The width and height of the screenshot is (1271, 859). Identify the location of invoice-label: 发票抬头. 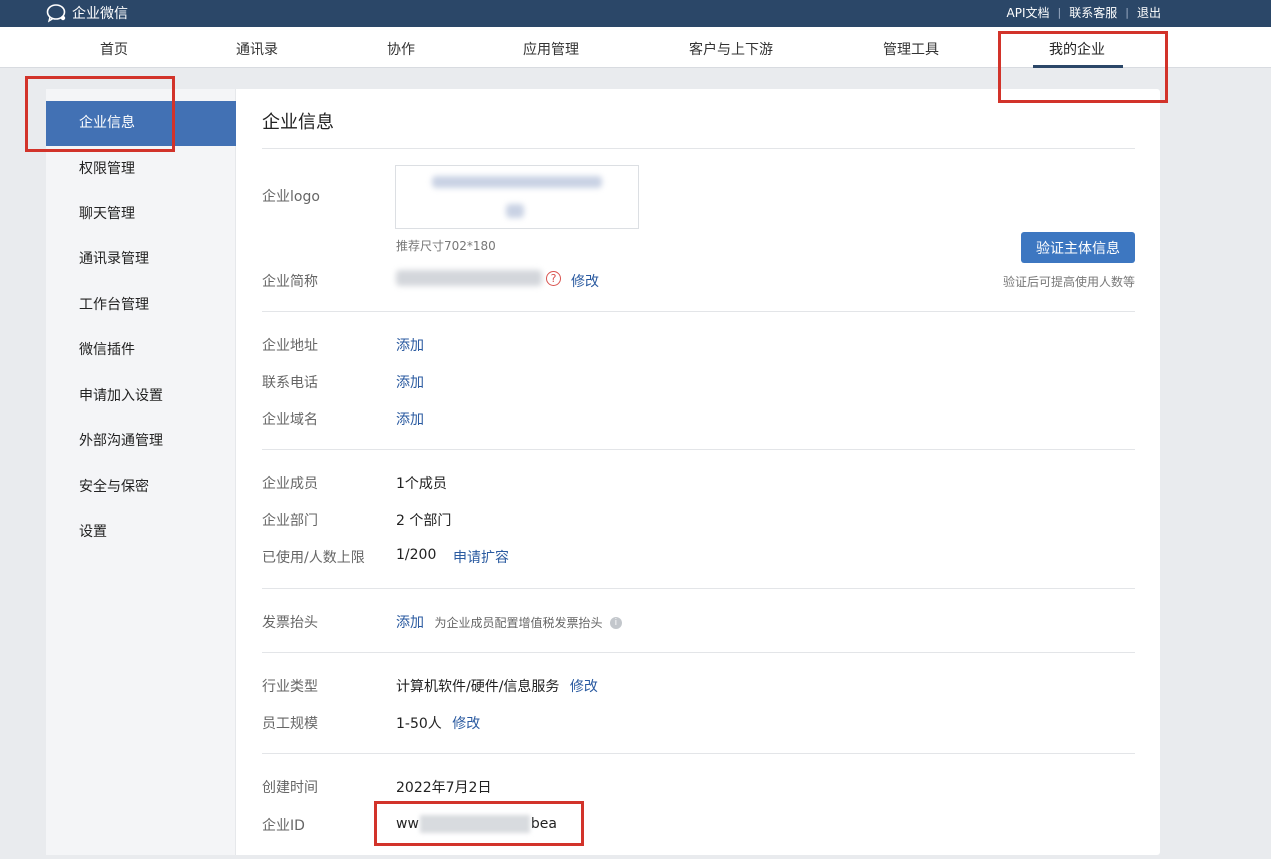
(290, 623).